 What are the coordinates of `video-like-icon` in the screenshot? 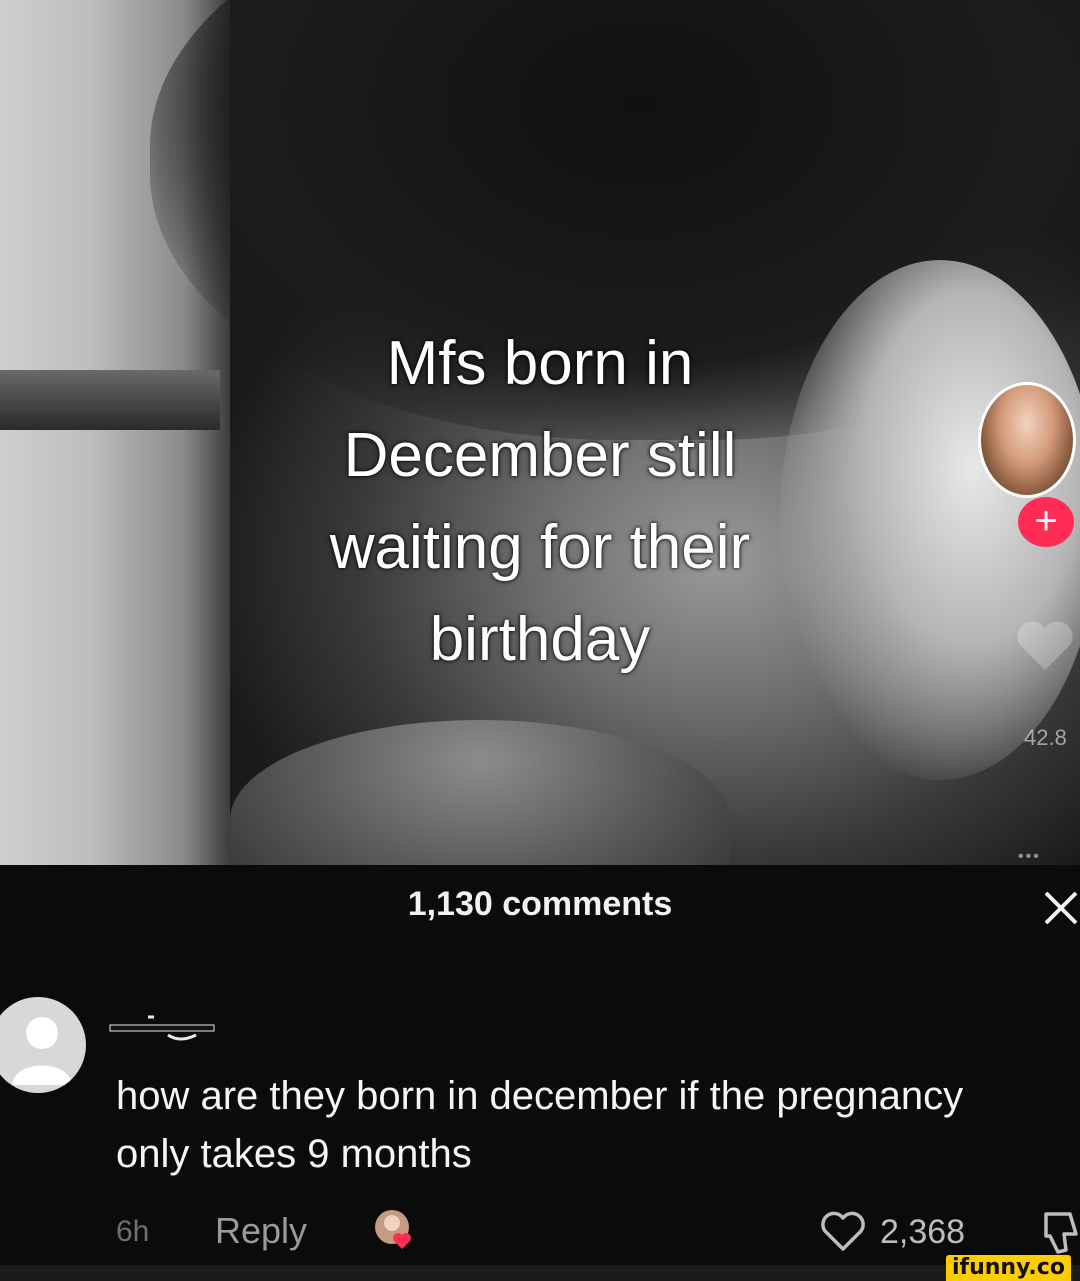 It's located at (1045, 645).